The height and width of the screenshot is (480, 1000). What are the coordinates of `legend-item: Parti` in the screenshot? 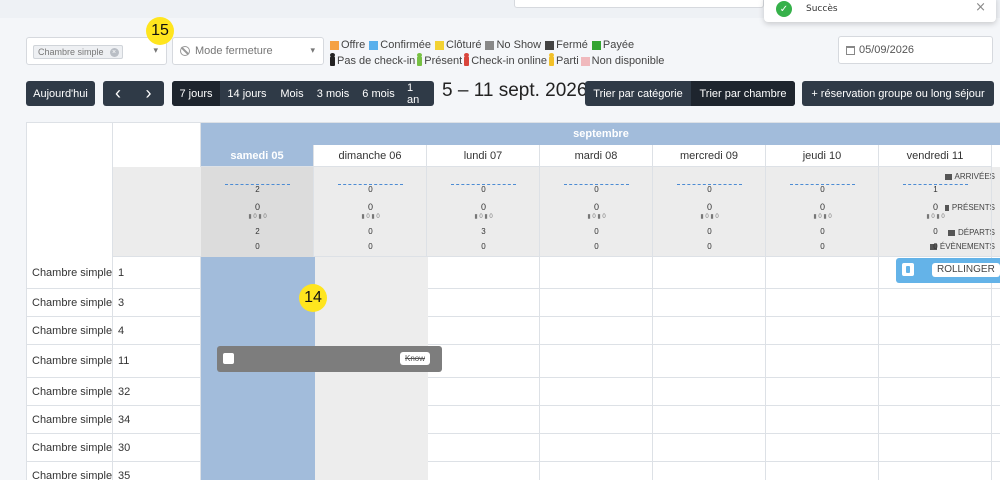 It's located at (564, 61).